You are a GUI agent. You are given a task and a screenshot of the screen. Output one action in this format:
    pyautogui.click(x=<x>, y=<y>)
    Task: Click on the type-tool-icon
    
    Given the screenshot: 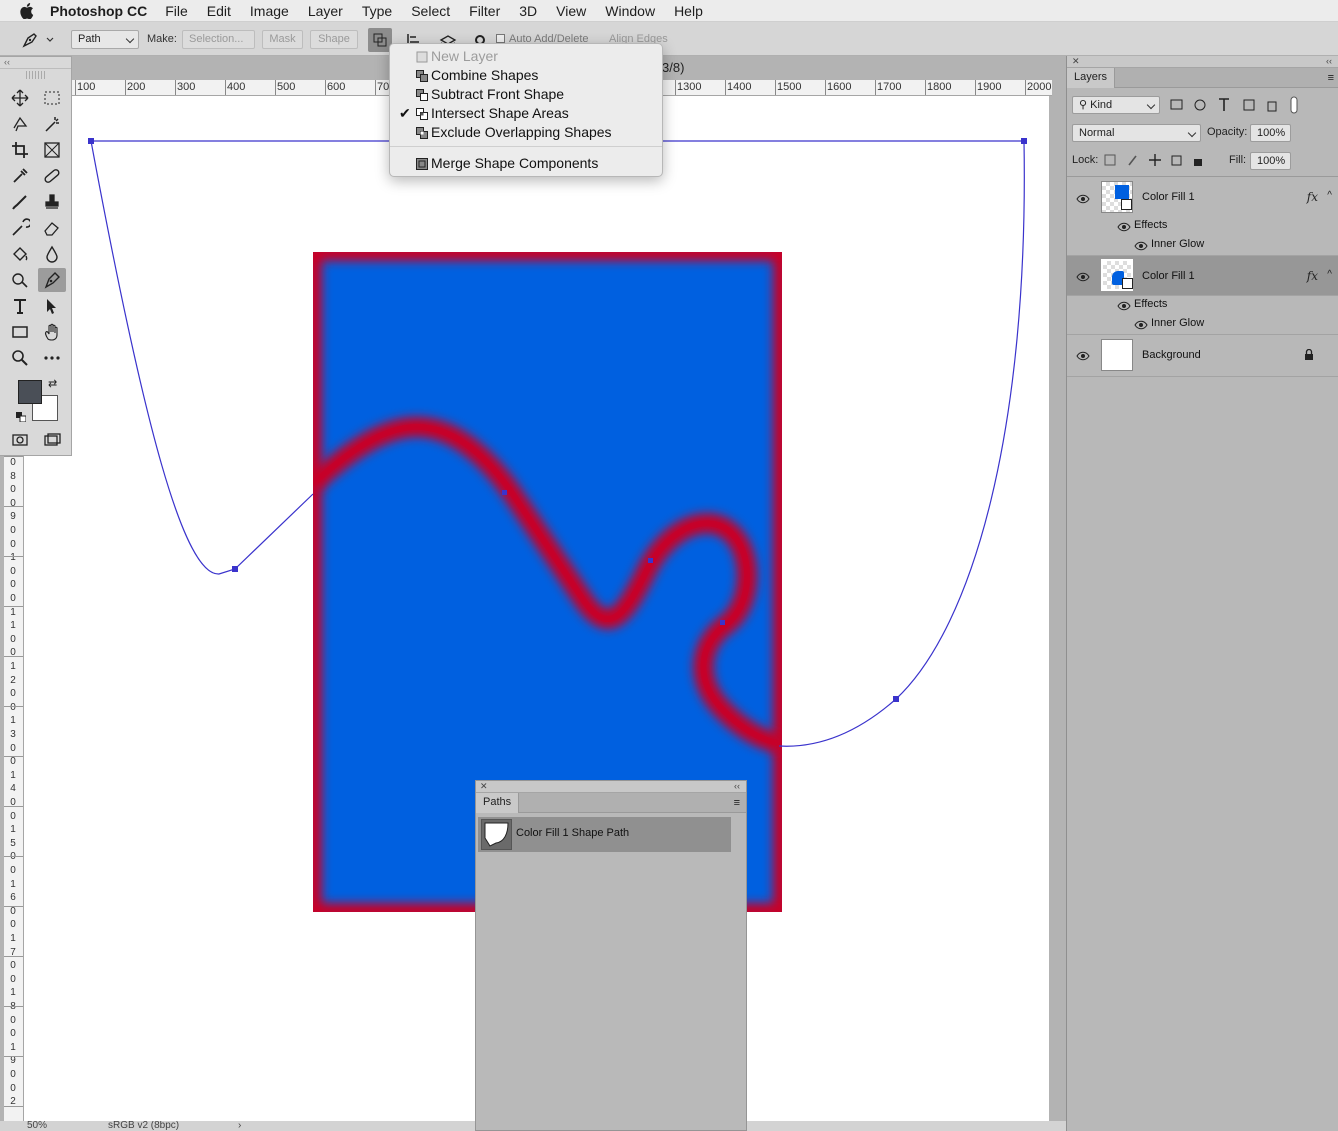 What is the action you would take?
    pyautogui.click(x=20, y=306)
    